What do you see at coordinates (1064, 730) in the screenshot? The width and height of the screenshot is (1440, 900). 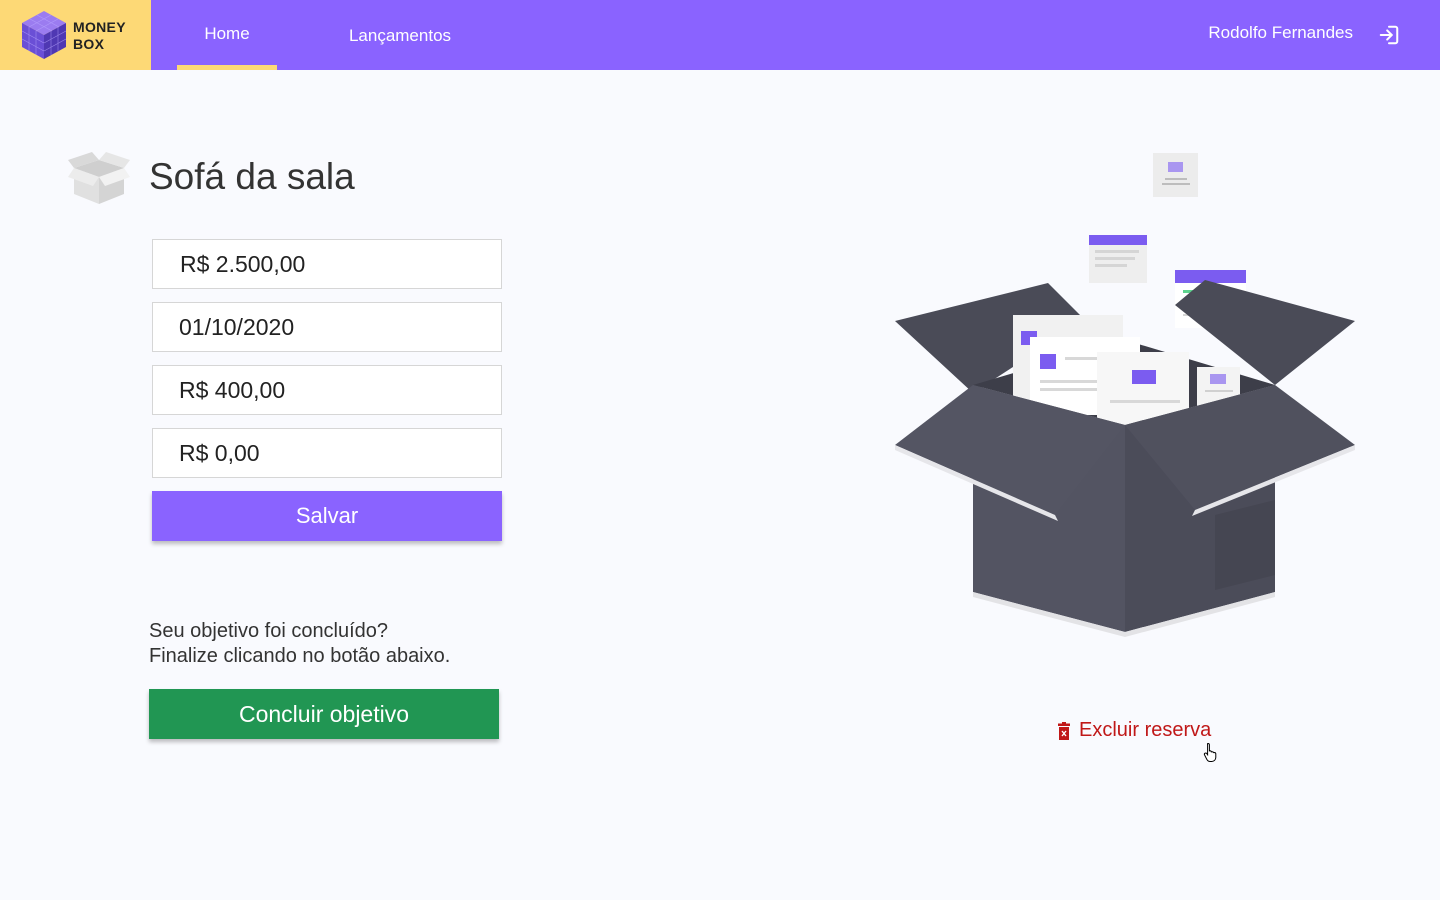 I see `trash-icon` at bounding box center [1064, 730].